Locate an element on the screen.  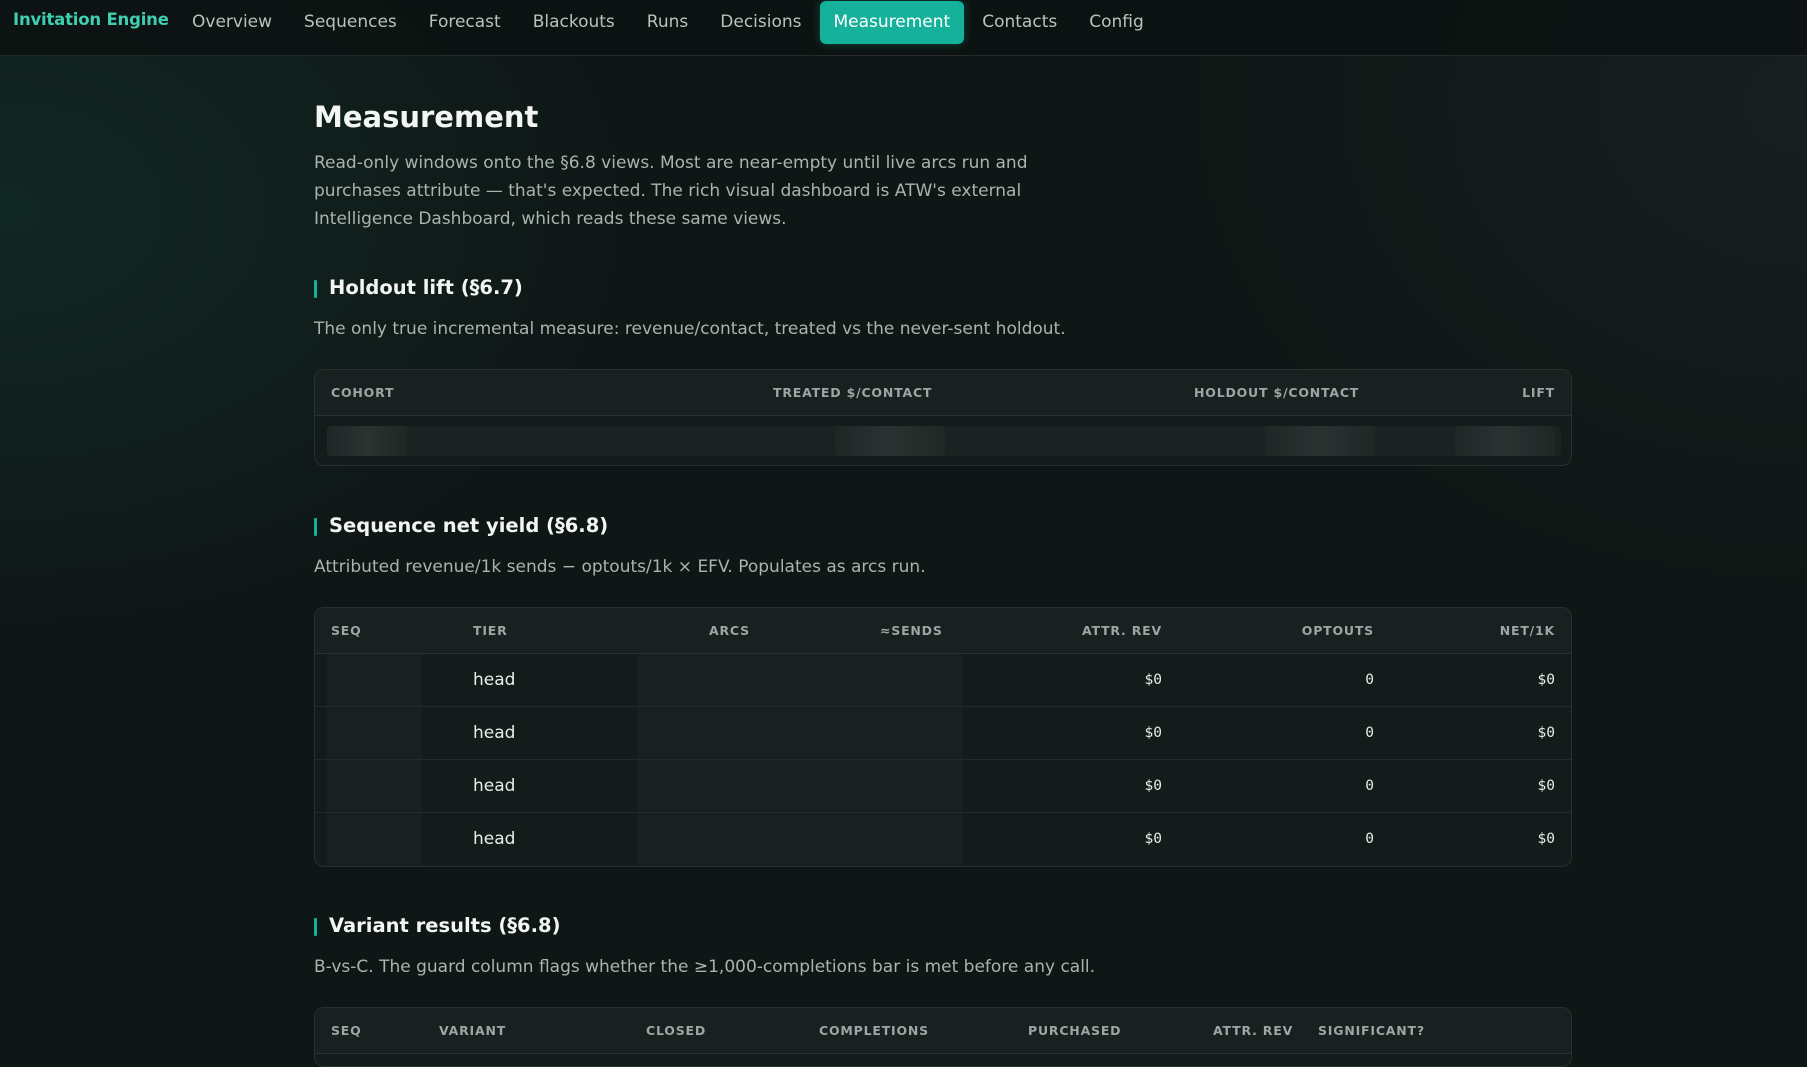
column-header-cohort: COHORT is located at coordinates (363, 392).